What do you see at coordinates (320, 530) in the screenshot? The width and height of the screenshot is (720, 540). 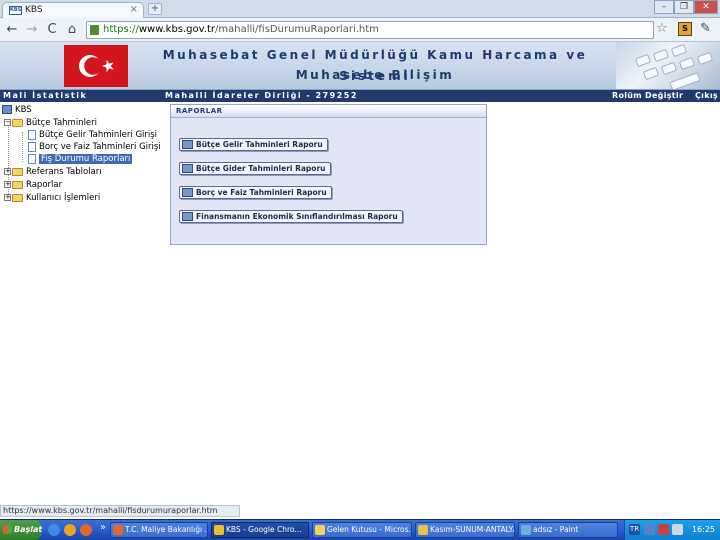 I see `outlook-icon` at bounding box center [320, 530].